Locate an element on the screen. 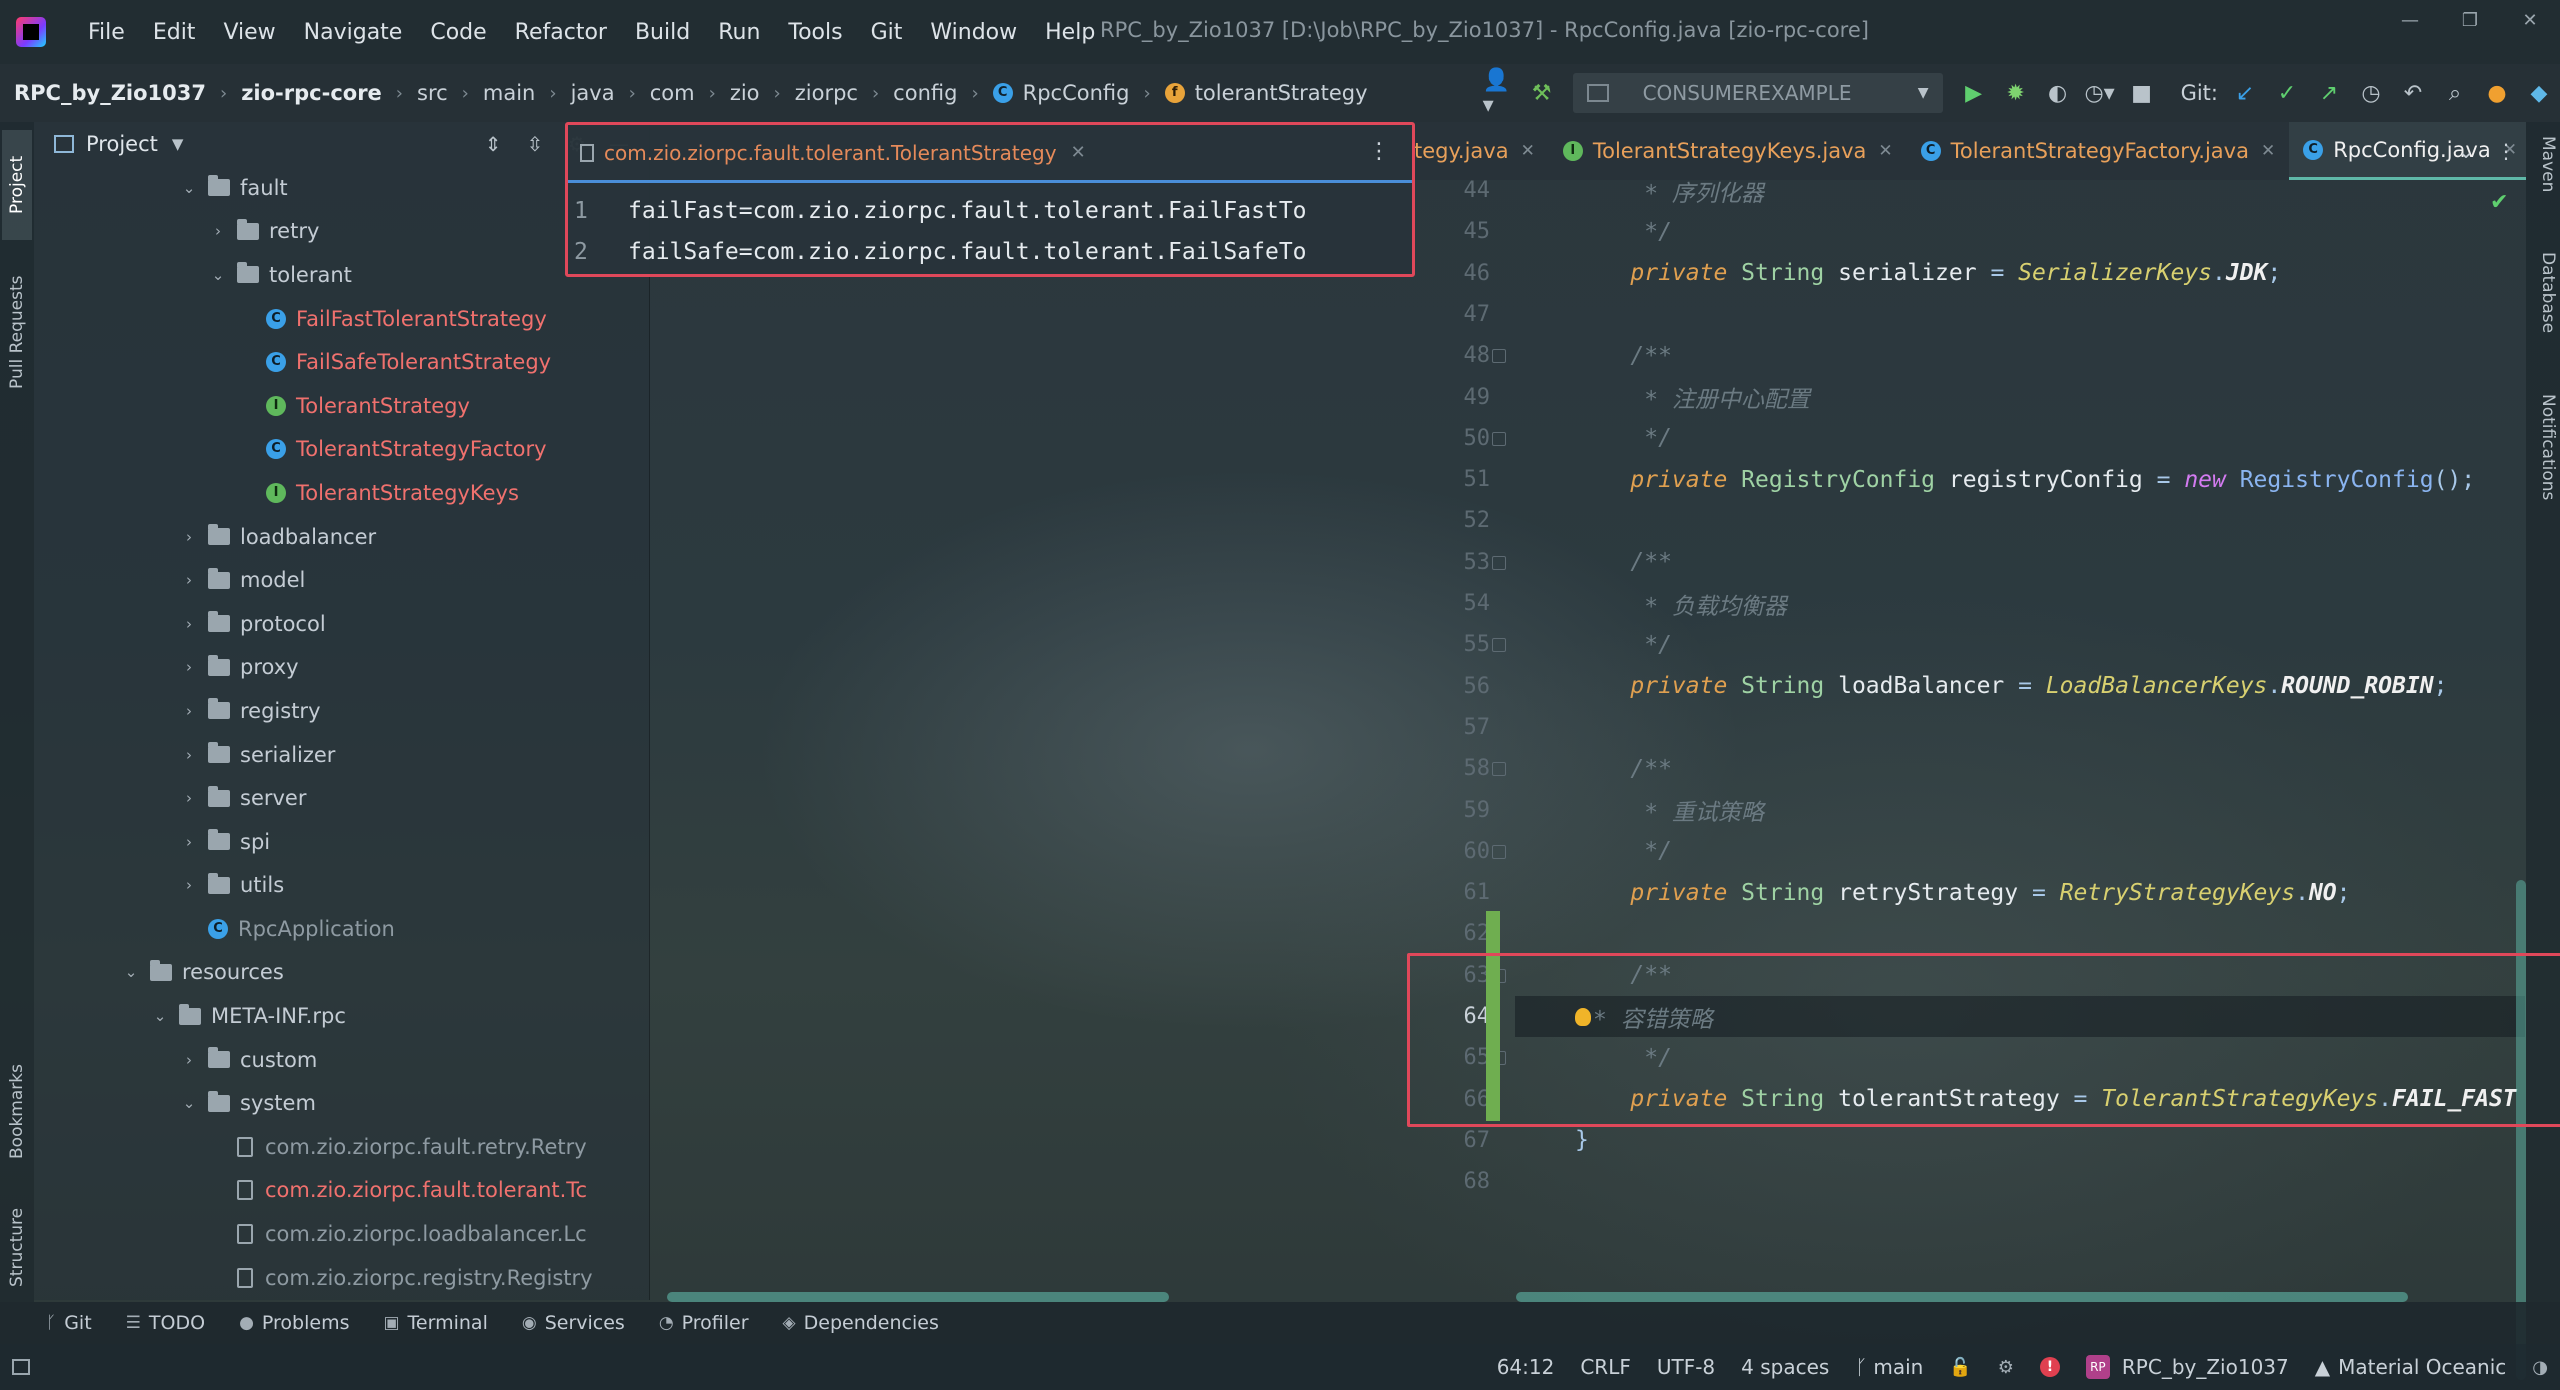 This screenshot has height=1390, width=2560. memory-indicator-icon: ◑ is located at coordinates (2540, 1367).